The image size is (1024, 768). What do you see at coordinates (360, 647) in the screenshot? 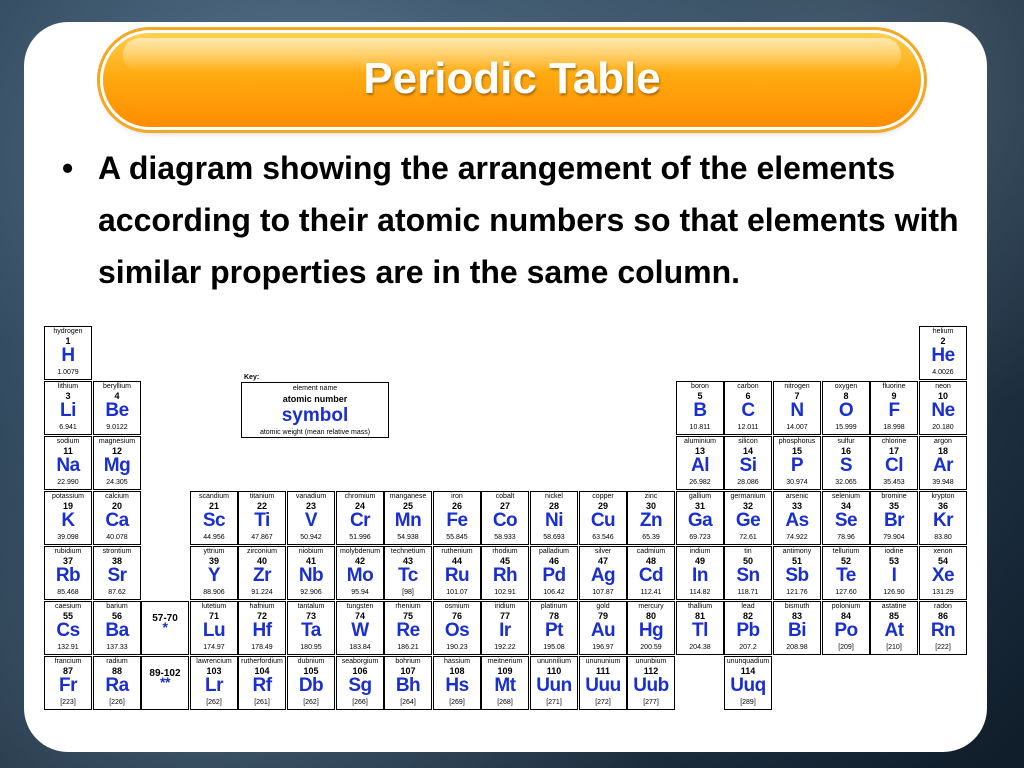
I see `atomic-weight: 183.84` at bounding box center [360, 647].